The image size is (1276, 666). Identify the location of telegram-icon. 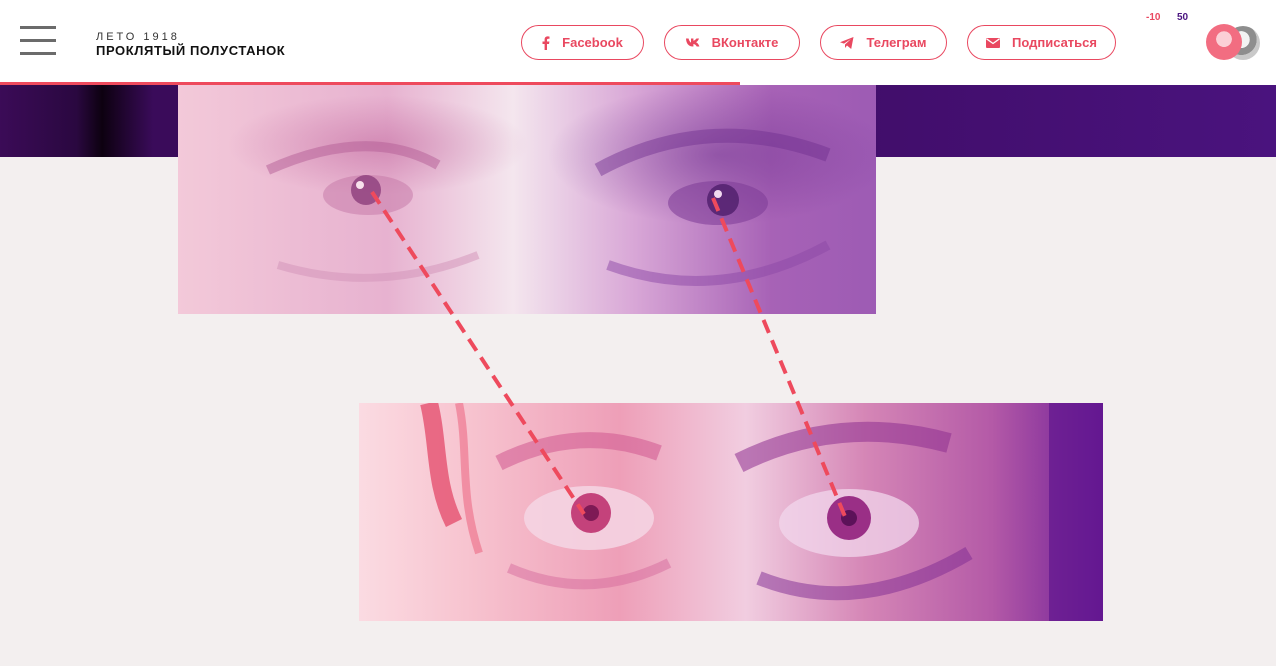
(847, 42).